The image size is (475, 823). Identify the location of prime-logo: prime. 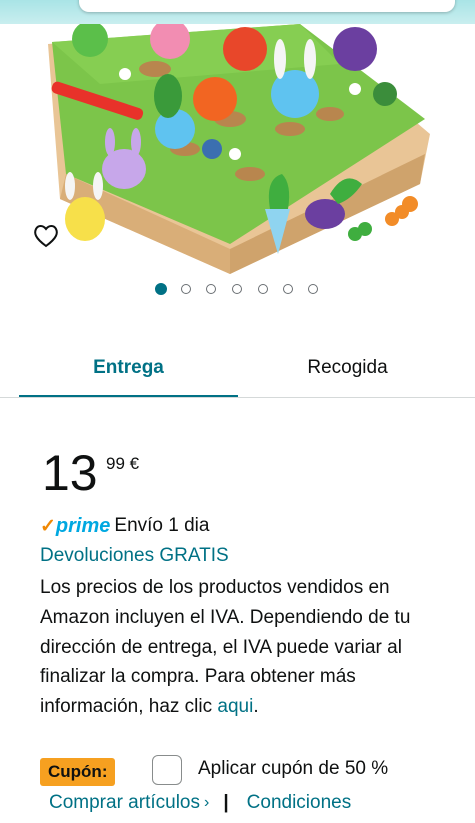
(83, 525).